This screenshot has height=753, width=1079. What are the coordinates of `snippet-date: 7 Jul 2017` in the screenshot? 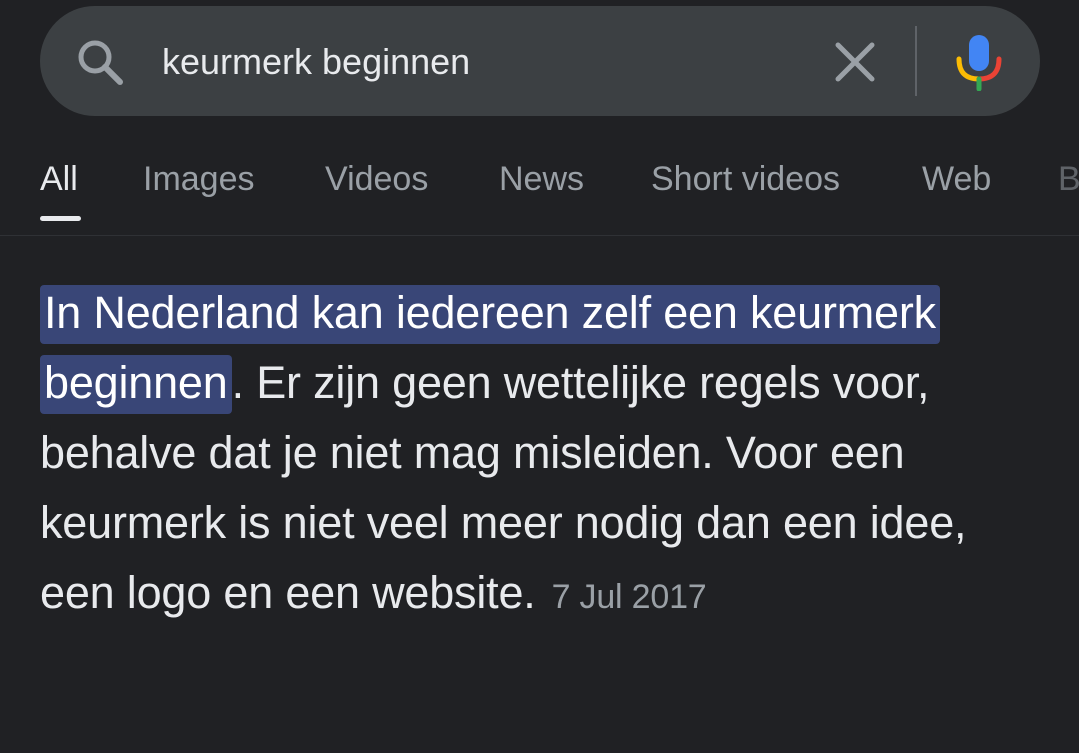 It's located at (629, 597).